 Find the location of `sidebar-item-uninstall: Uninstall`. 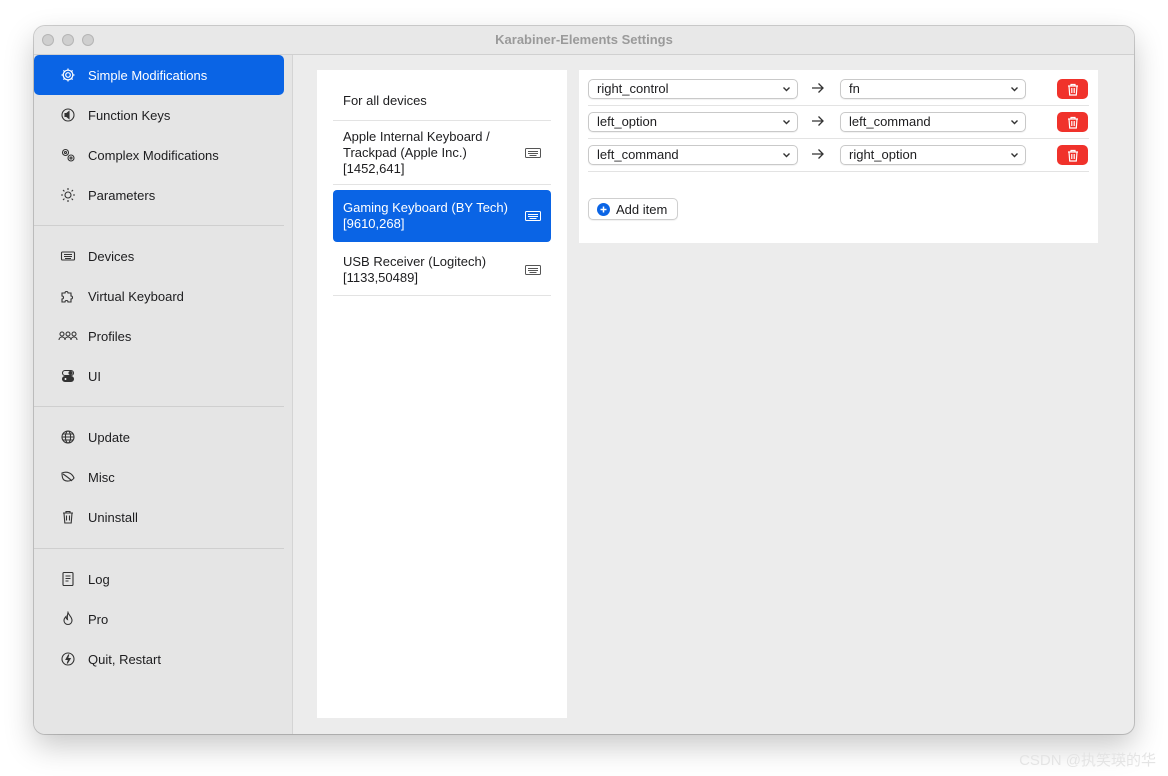

sidebar-item-uninstall: Uninstall is located at coordinates (159, 517).